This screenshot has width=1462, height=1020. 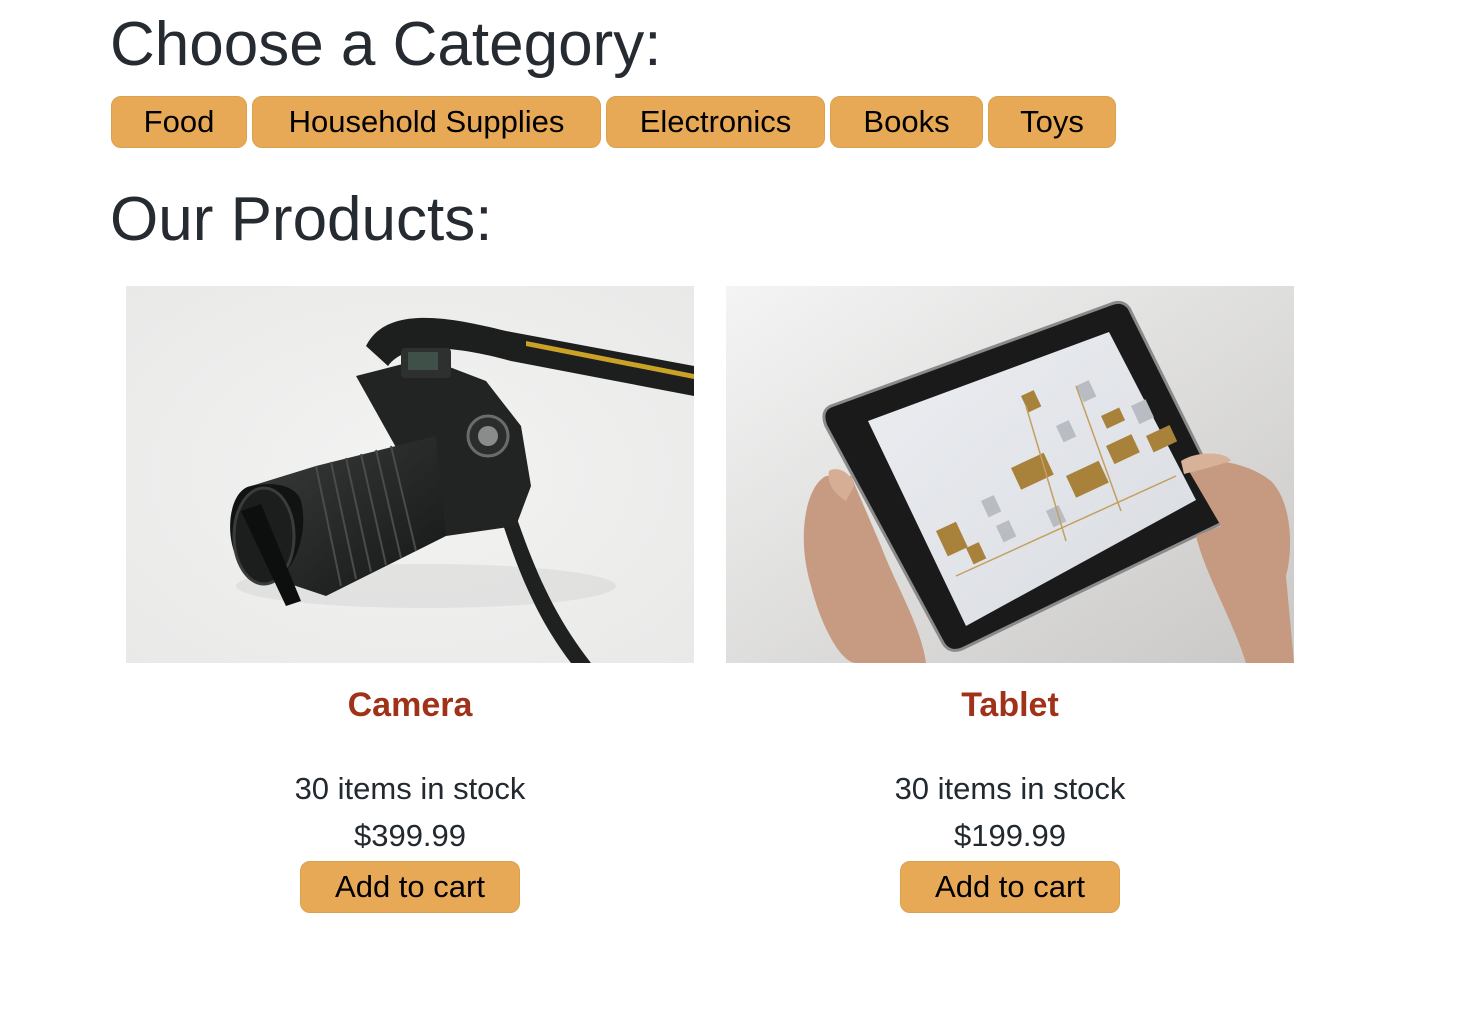 I want to click on category-button-food: Food, so click(x=179, y=122).